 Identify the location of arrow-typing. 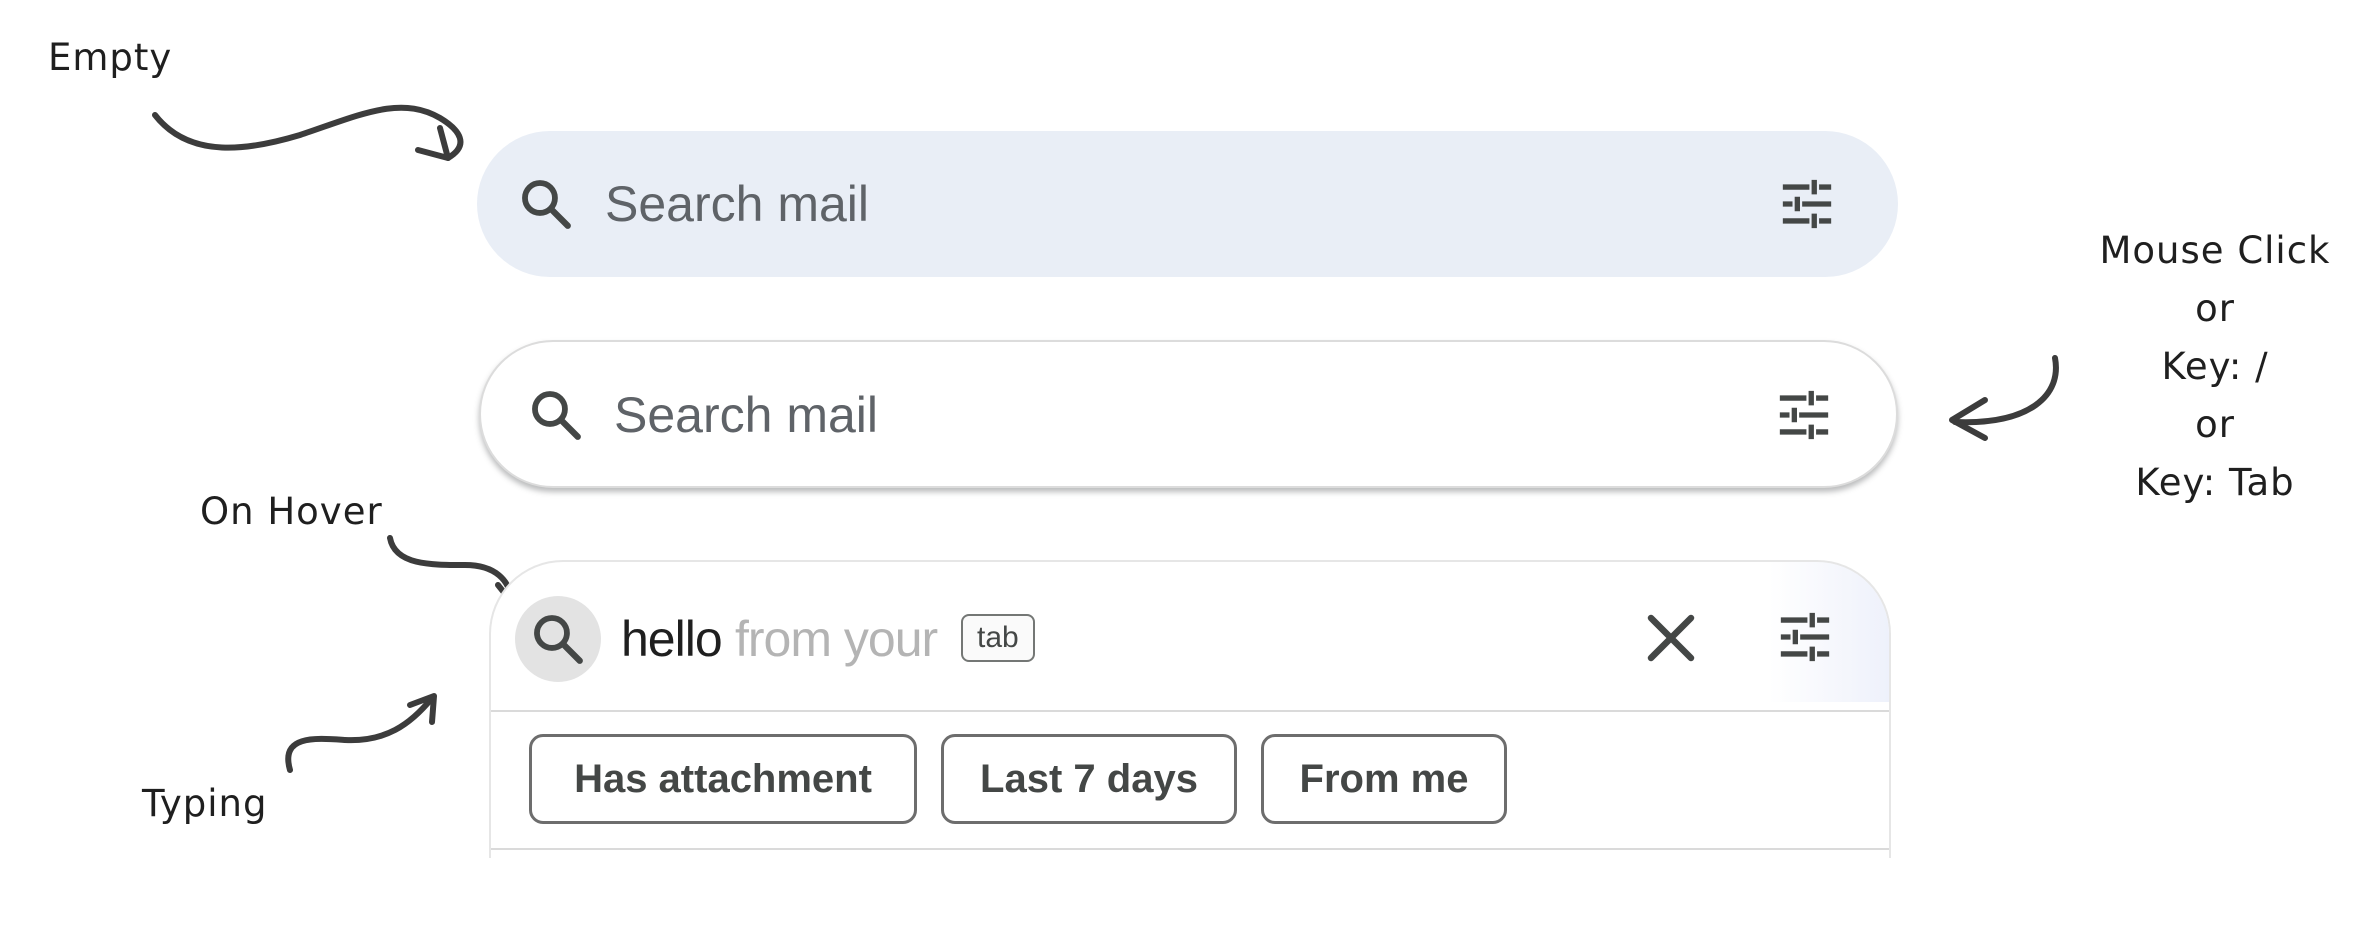
(360, 734).